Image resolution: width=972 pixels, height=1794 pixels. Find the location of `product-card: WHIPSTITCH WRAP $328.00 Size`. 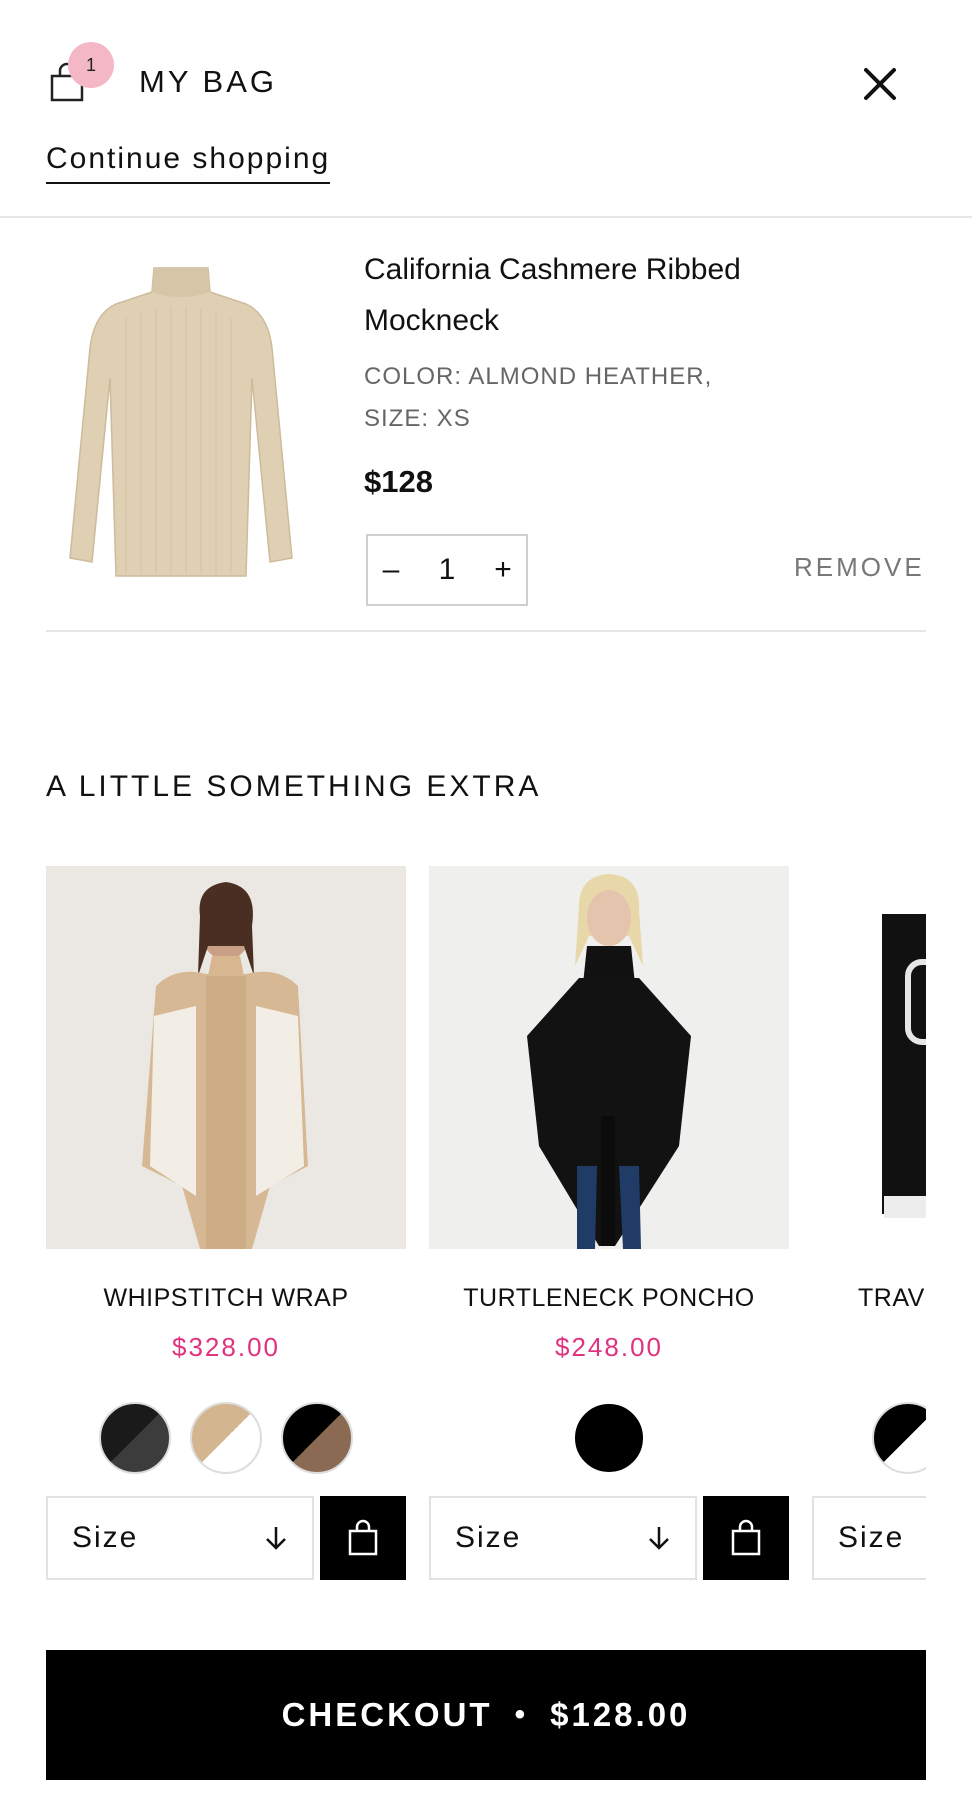

product-card: WHIPSTITCH WRAP $328.00 Size is located at coordinates (226, 1226).